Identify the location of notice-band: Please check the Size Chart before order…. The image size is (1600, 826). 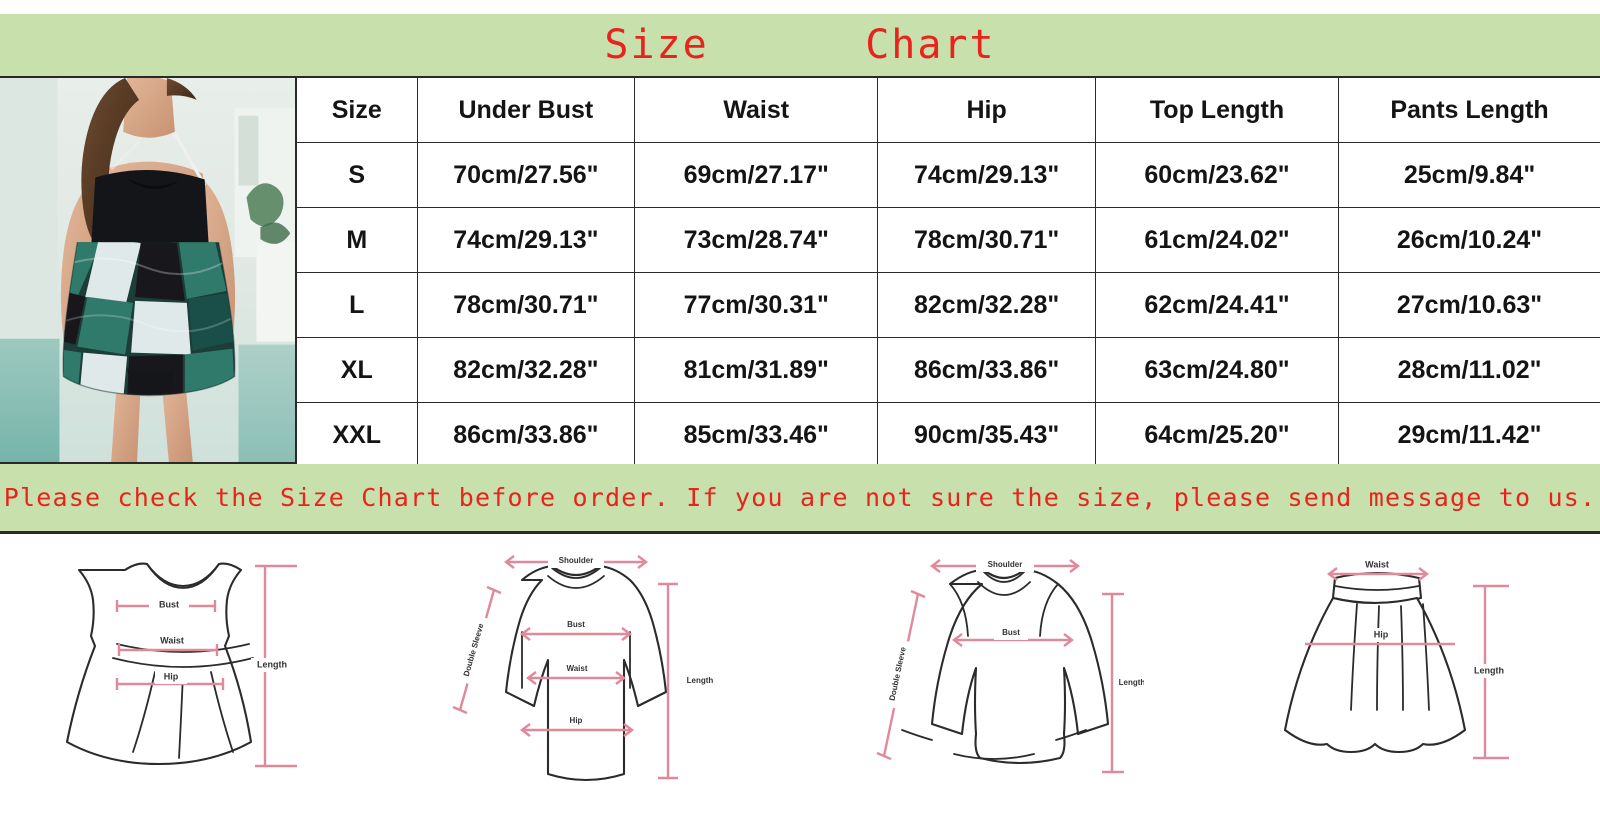
(800, 499).